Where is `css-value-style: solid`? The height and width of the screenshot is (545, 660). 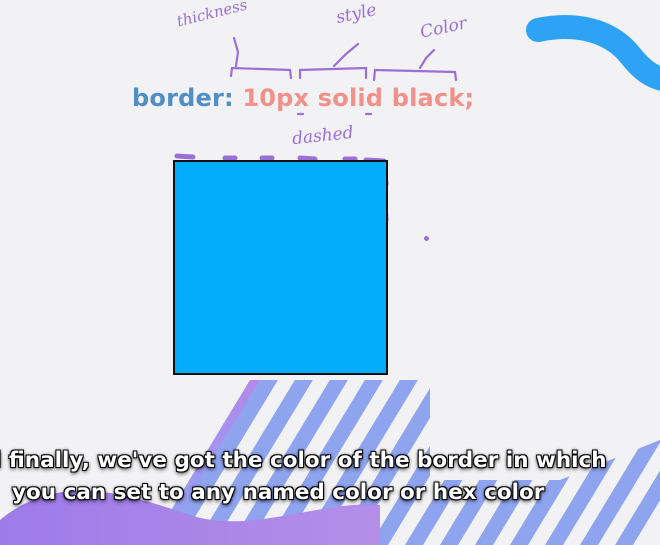 css-value-style: solid is located at coordinates (350, 98).